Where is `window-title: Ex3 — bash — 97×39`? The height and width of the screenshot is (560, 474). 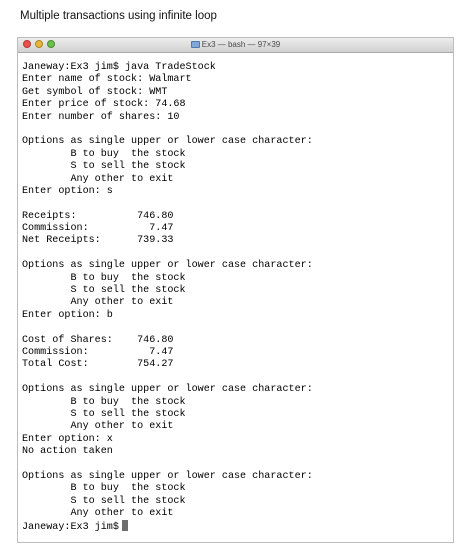 window-title: Ex3 — bash — 97×39 is located at coordinates (241, 44).